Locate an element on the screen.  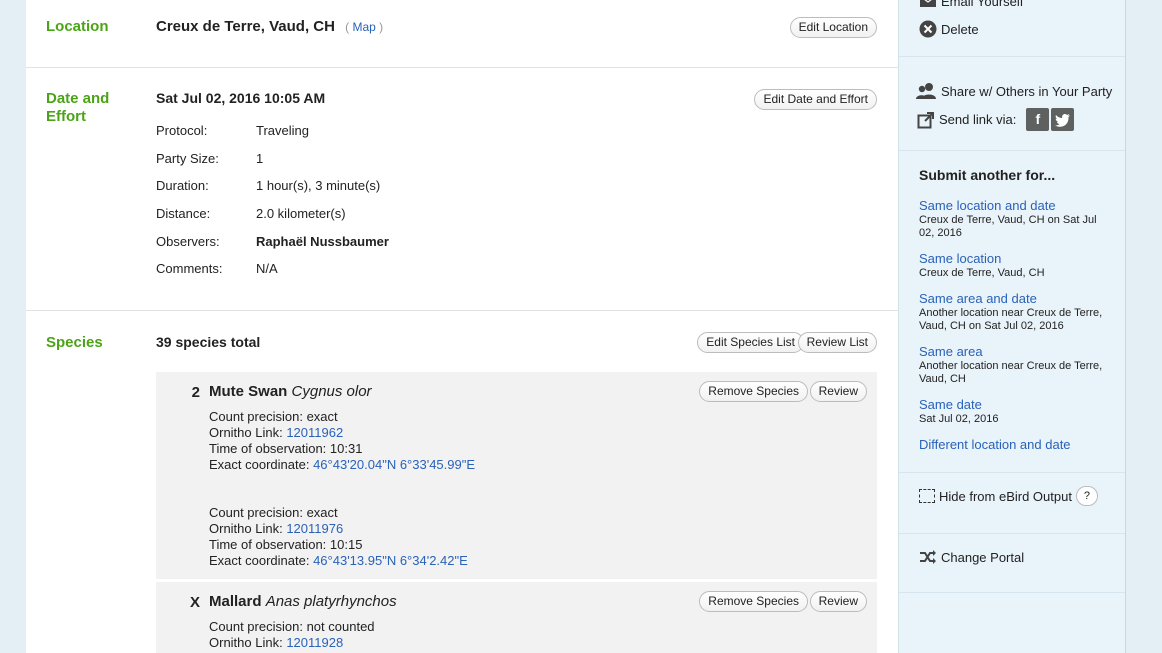
external-link-icon is located at coordinates (926, 120).